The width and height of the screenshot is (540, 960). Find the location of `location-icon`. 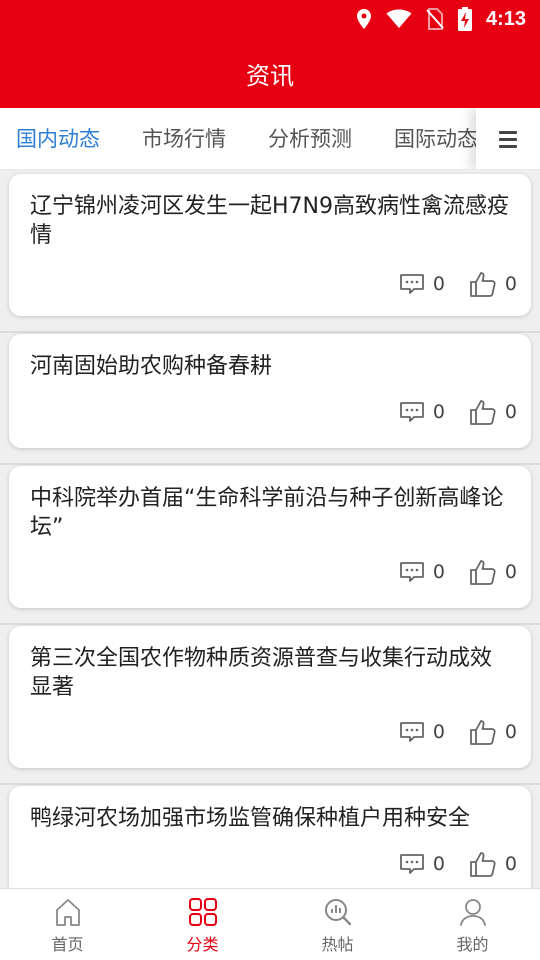

location-icon is located at coordinates (363, 19).